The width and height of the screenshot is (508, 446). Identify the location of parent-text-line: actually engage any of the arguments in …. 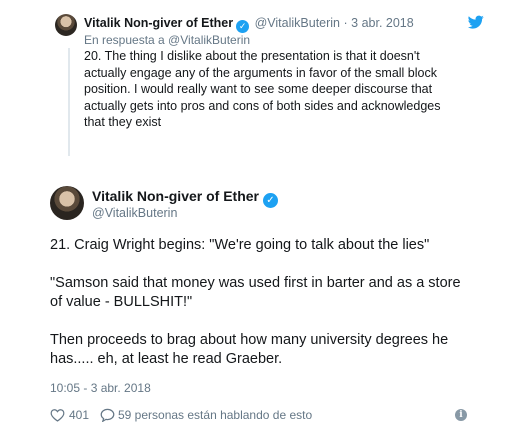
(260, 72).